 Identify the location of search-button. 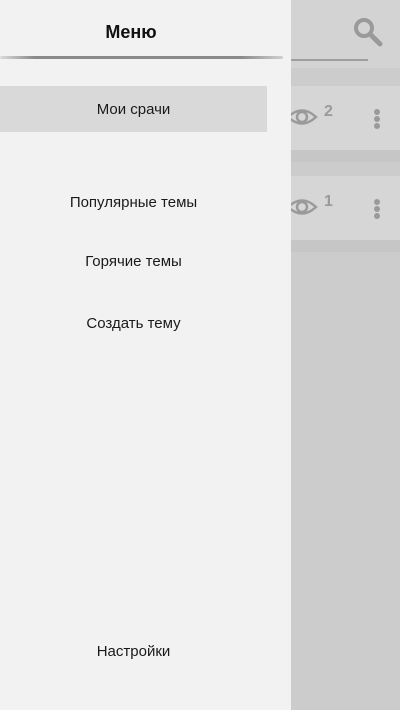
(368, 32).